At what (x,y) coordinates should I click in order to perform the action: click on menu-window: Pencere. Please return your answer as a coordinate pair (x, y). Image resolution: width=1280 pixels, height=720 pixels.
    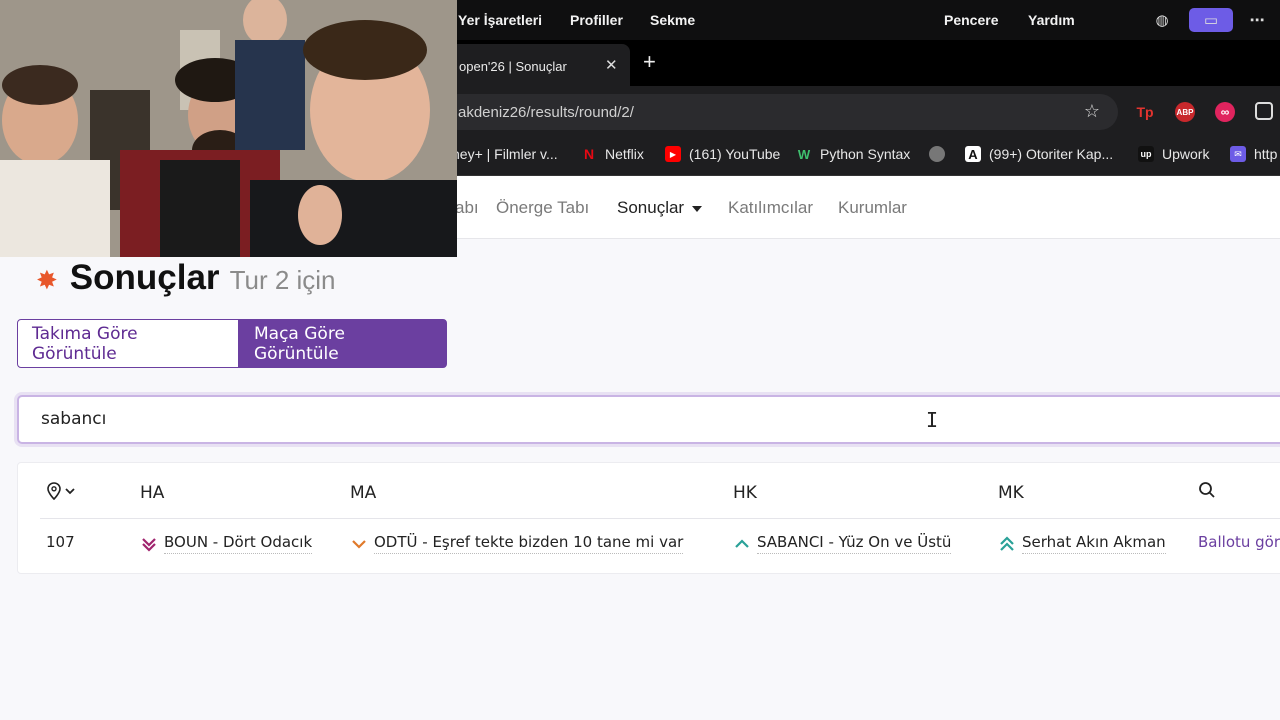
    Looking at the image, I should click on (971, 20).